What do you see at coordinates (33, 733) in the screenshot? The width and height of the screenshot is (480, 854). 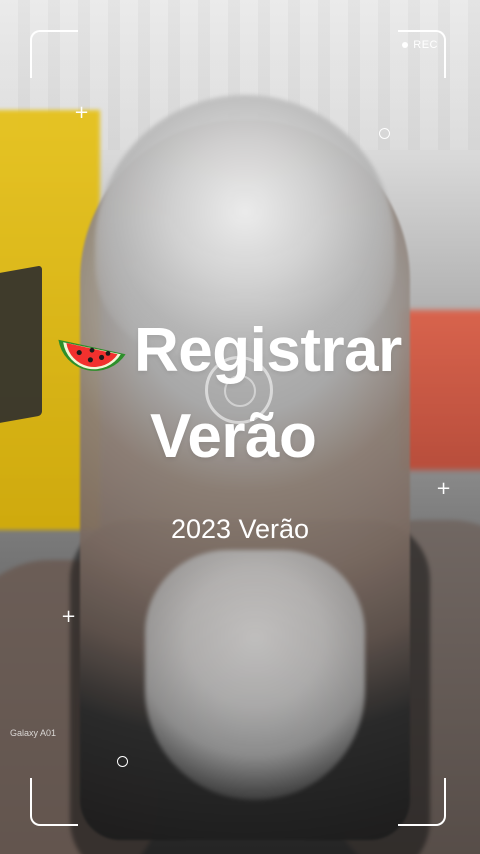 I see `background-device-label: Galaxy A01` at bounding box center [33, 733].